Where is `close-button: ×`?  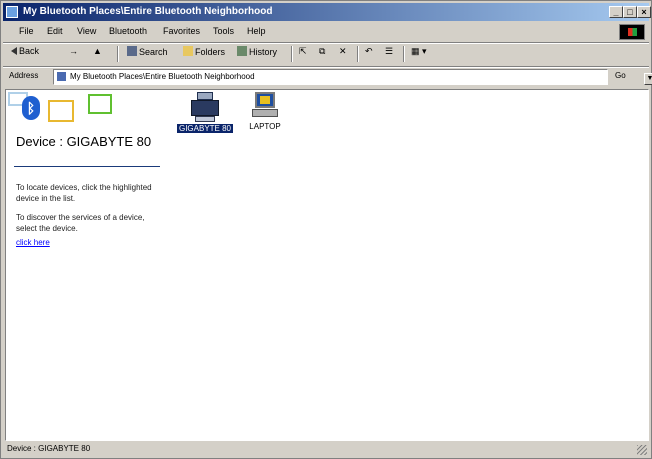 close-button: × is located at coordinates (644, 12).